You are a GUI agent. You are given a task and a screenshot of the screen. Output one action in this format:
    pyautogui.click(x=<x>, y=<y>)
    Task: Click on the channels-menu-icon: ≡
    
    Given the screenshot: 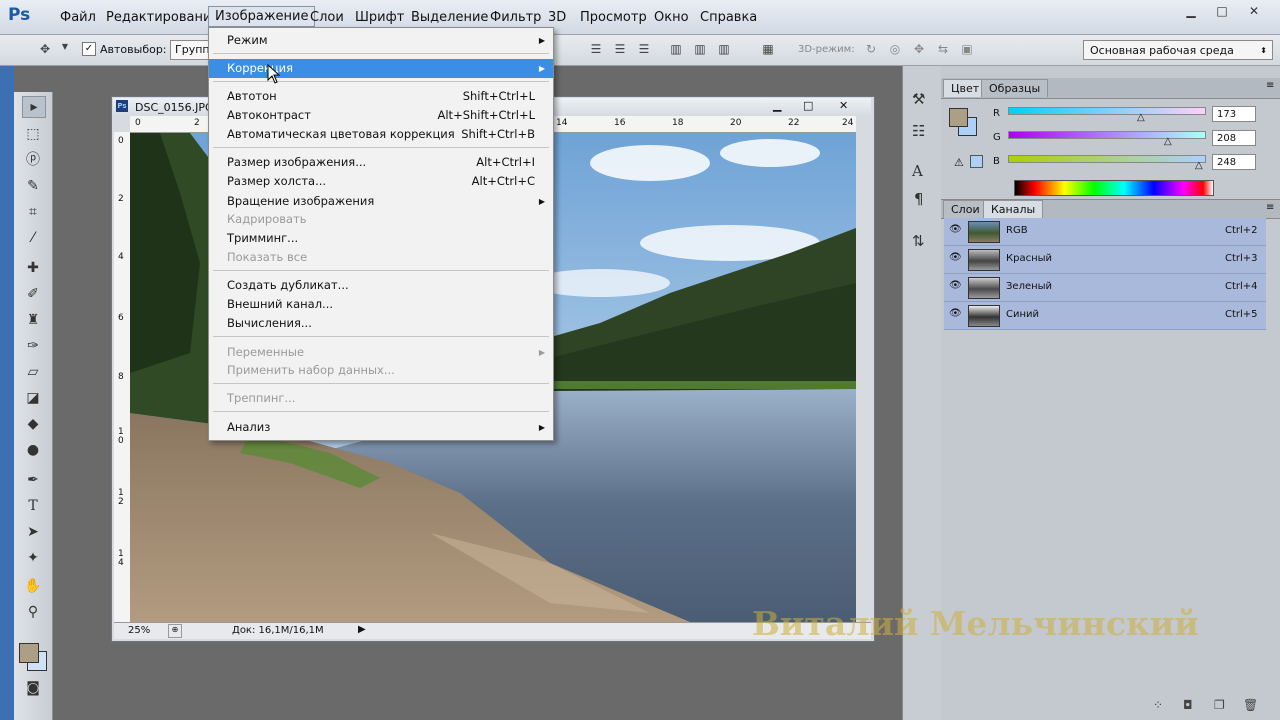 What is the action you would take?
    pyautogui.click(x=1270, y=207)
    